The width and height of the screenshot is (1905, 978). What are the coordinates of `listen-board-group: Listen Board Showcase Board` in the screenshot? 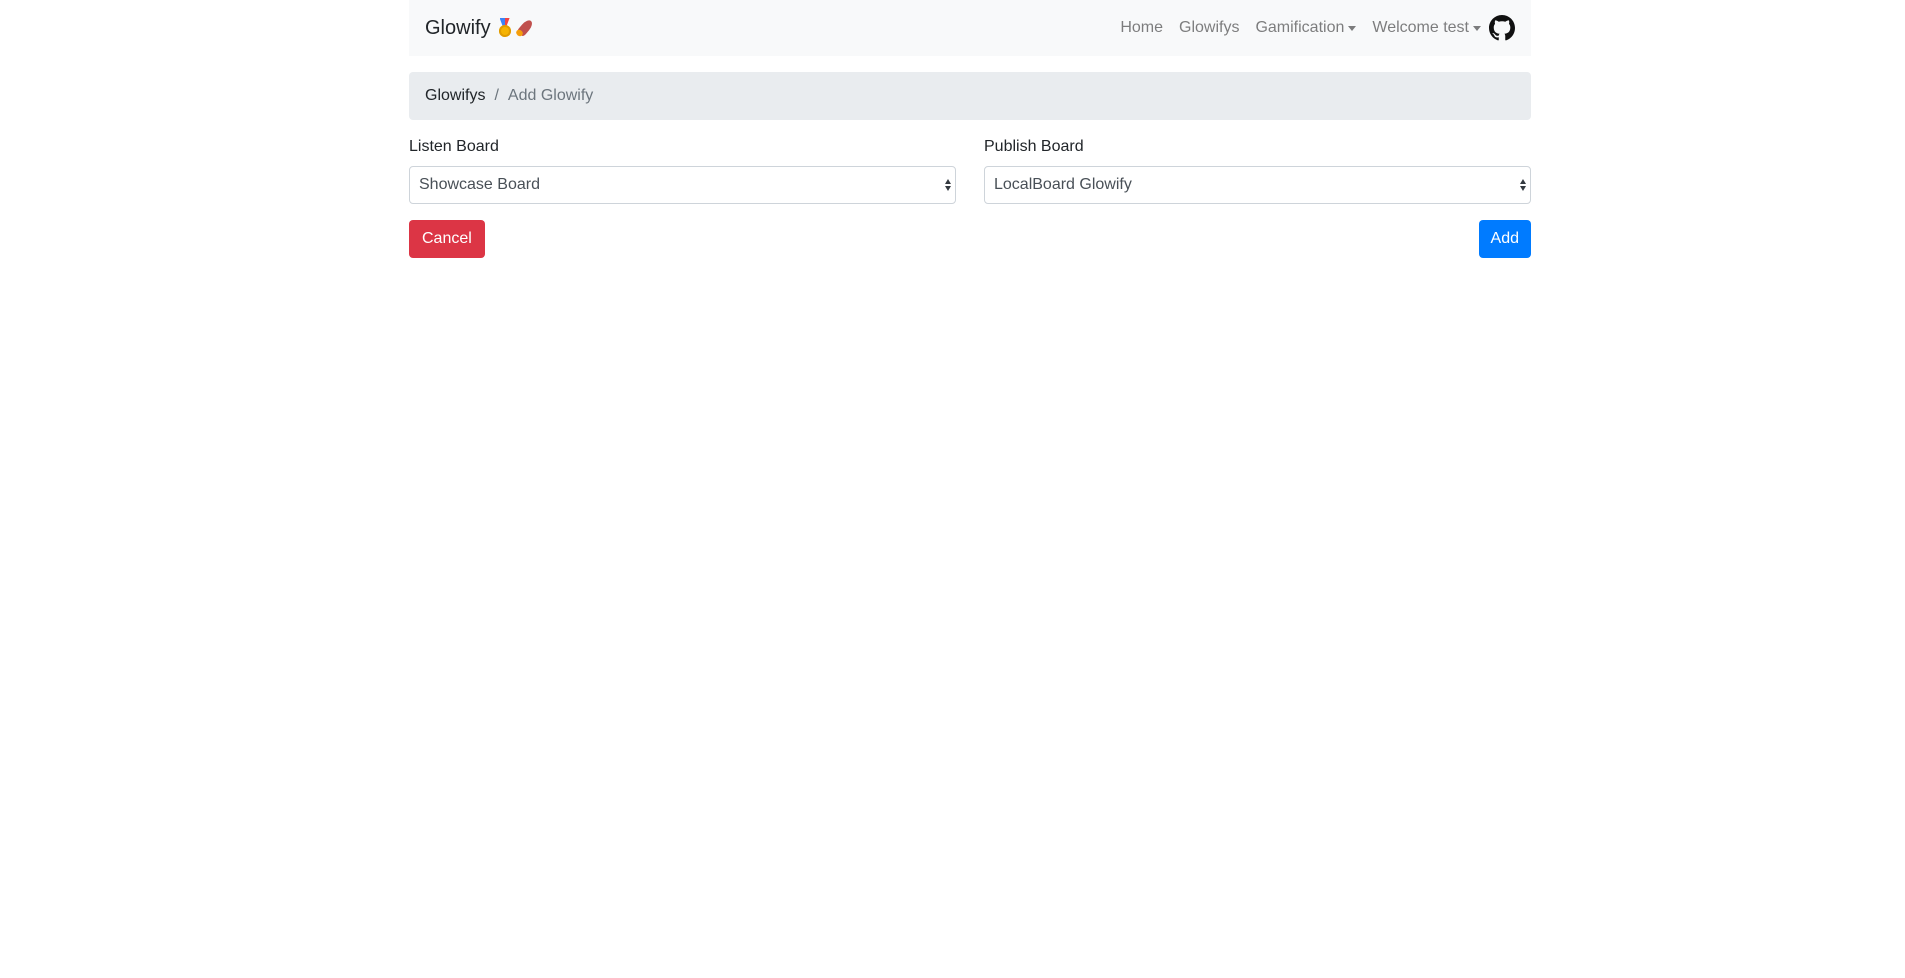 It's located at (682, 171).